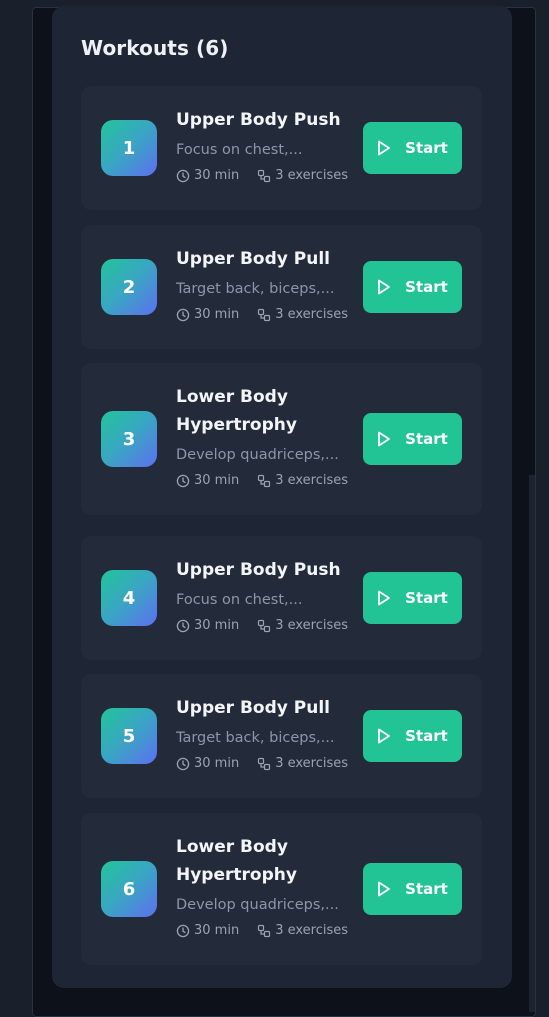  I want to click on workout-number-badge: 6, so click(129, 889).